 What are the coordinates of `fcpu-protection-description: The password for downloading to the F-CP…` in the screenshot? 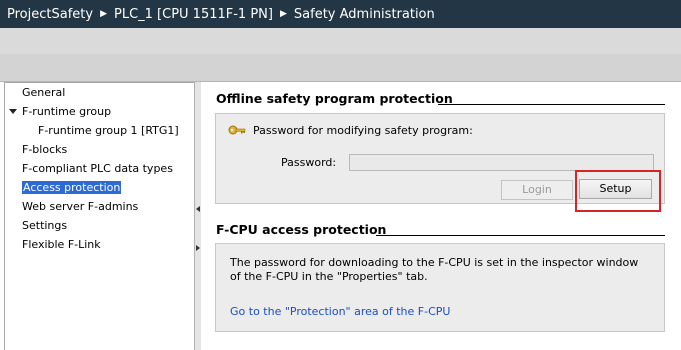 It's located at (434, 269).